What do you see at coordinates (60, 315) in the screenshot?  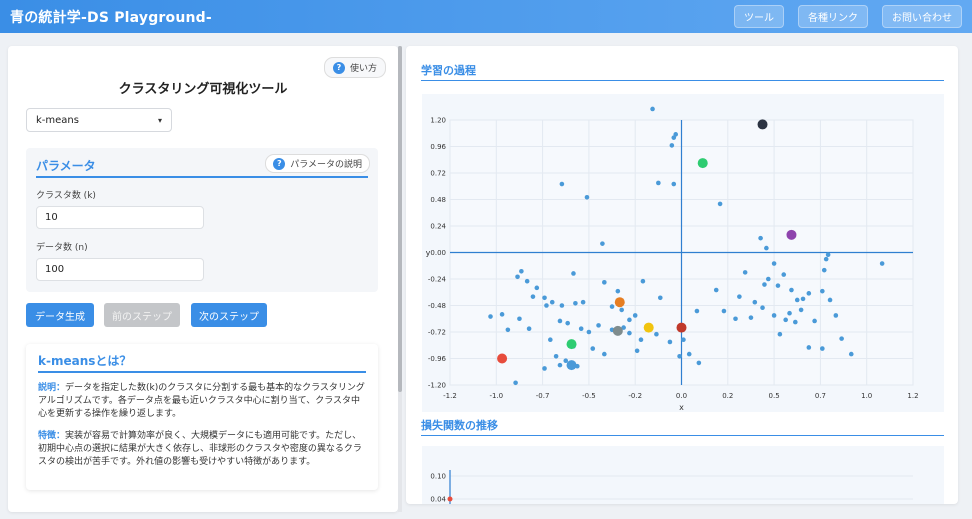 I see `generate-data-button: データ生成` at bounding box center [60, 315].